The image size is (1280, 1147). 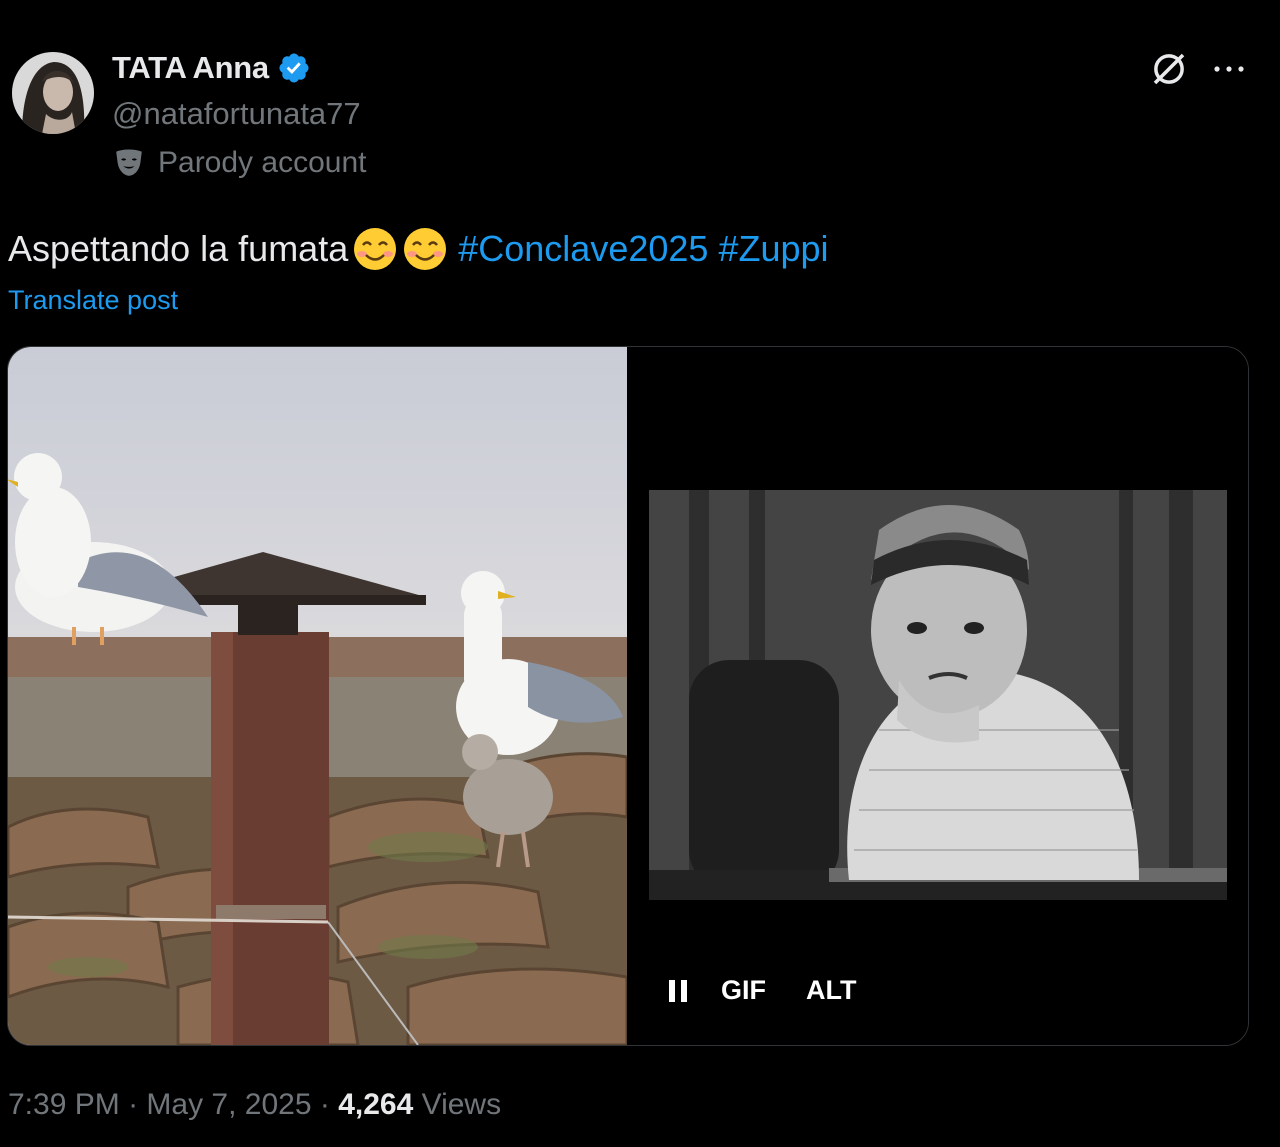 What do you see at coordinates (64, 1104) in the screenshot?
I see `post-time: 7:39 PM` at bounding box center [64, 1104].